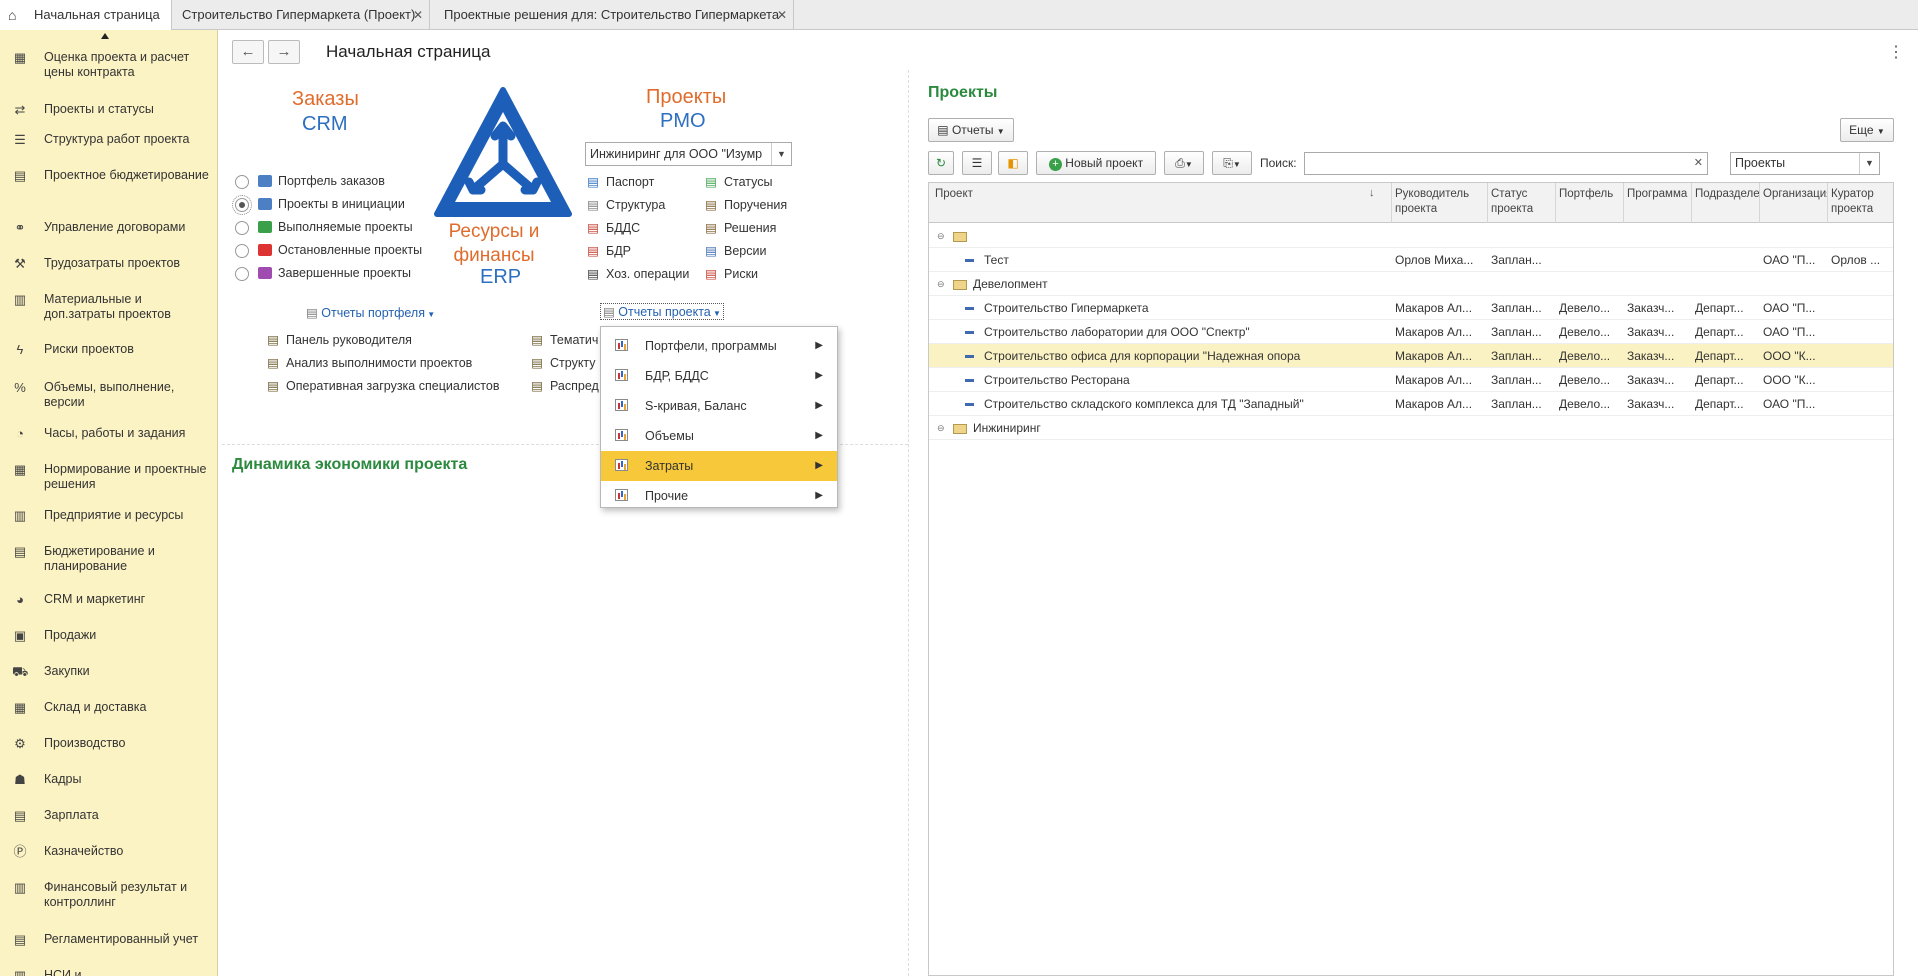  I want to click on print-button: ⎙▼, so click(1184, 163).